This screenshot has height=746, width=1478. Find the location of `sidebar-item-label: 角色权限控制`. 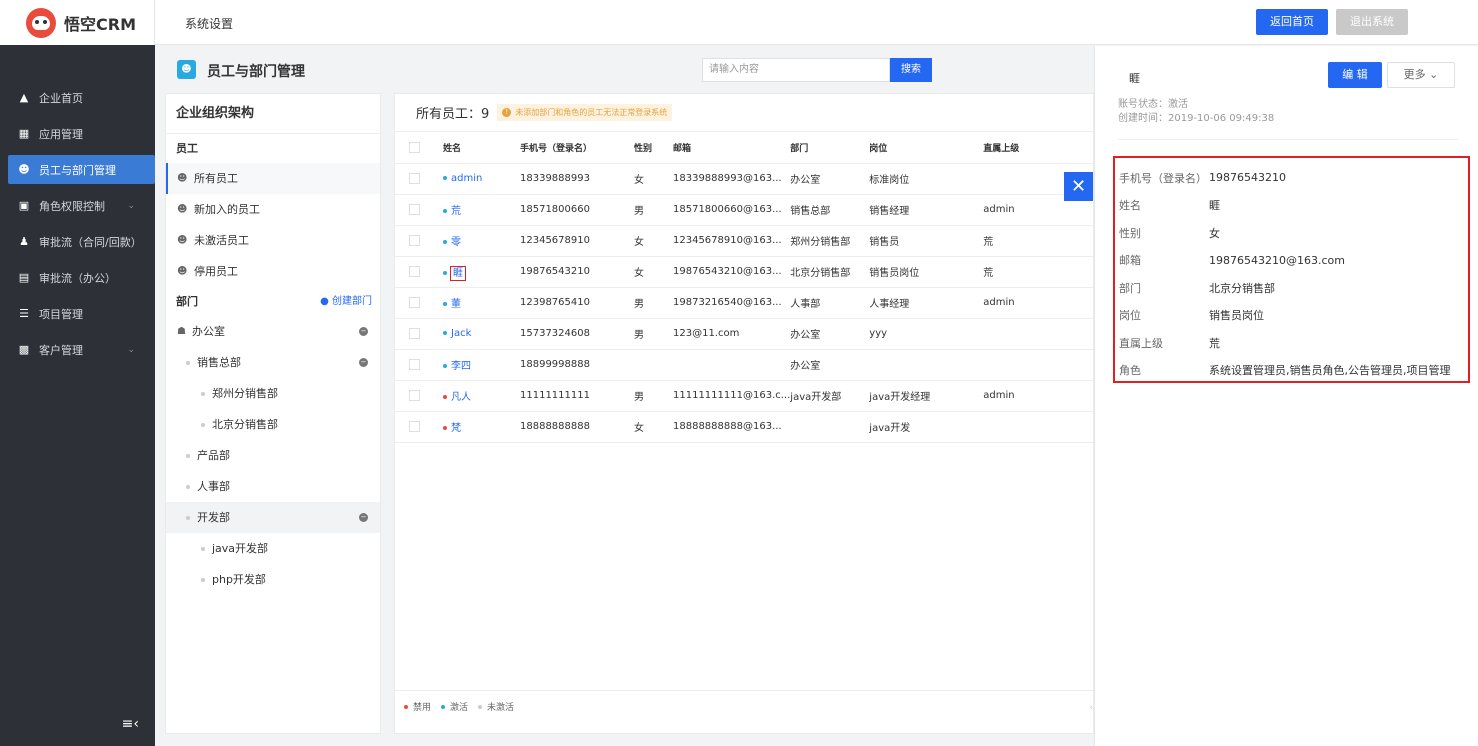

sidebar-item-label: 角色权限控制 is located at coordinates (72, 206).